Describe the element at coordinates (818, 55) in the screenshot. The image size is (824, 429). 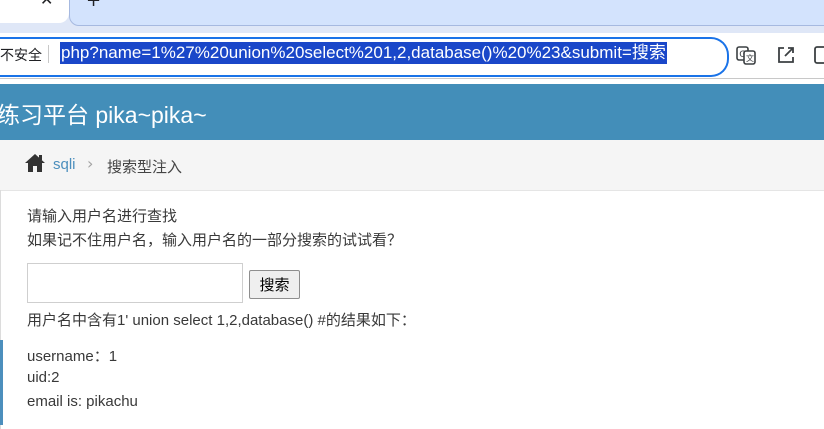
I see `sidebar-icon` at that location.